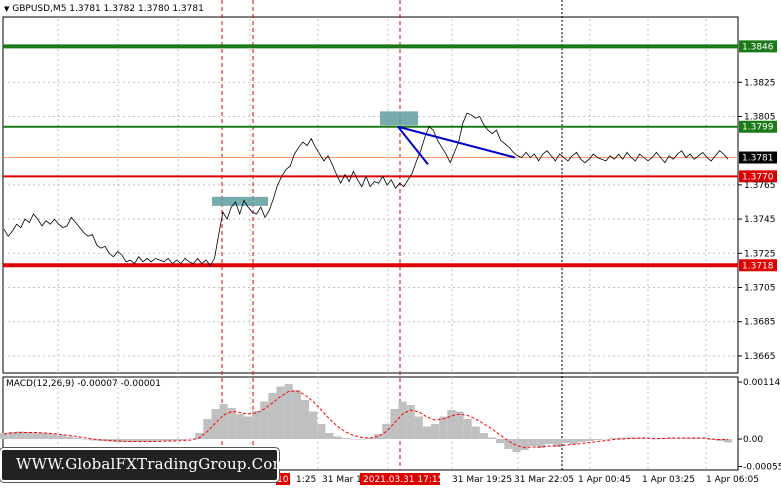 The height and width of the screenshot is (489, 781). What do you see at coordinates (342, 480) in the screenshot?
I see `time-tick-label: 31 Mar 1` at bounding box center [342, 480].